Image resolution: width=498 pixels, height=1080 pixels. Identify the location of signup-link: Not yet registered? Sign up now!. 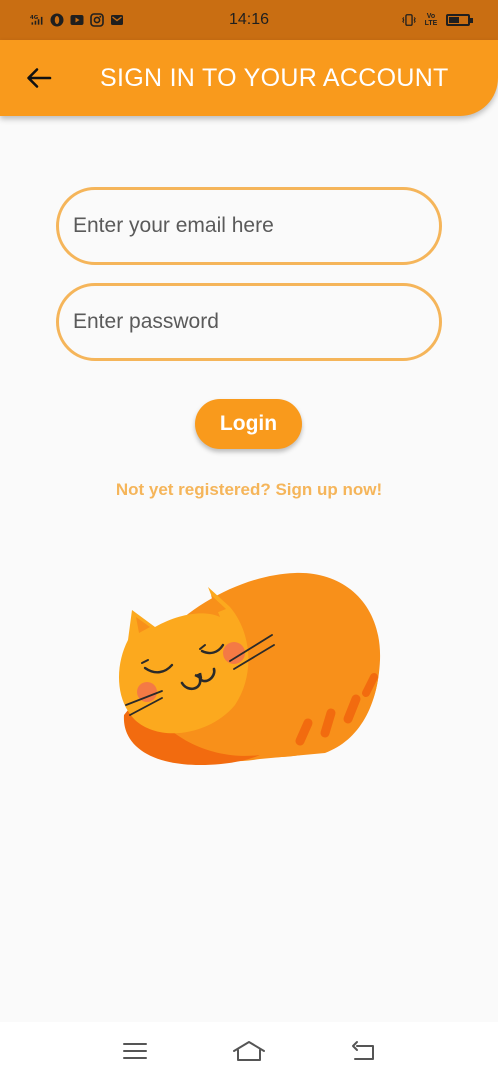
(249, 490).